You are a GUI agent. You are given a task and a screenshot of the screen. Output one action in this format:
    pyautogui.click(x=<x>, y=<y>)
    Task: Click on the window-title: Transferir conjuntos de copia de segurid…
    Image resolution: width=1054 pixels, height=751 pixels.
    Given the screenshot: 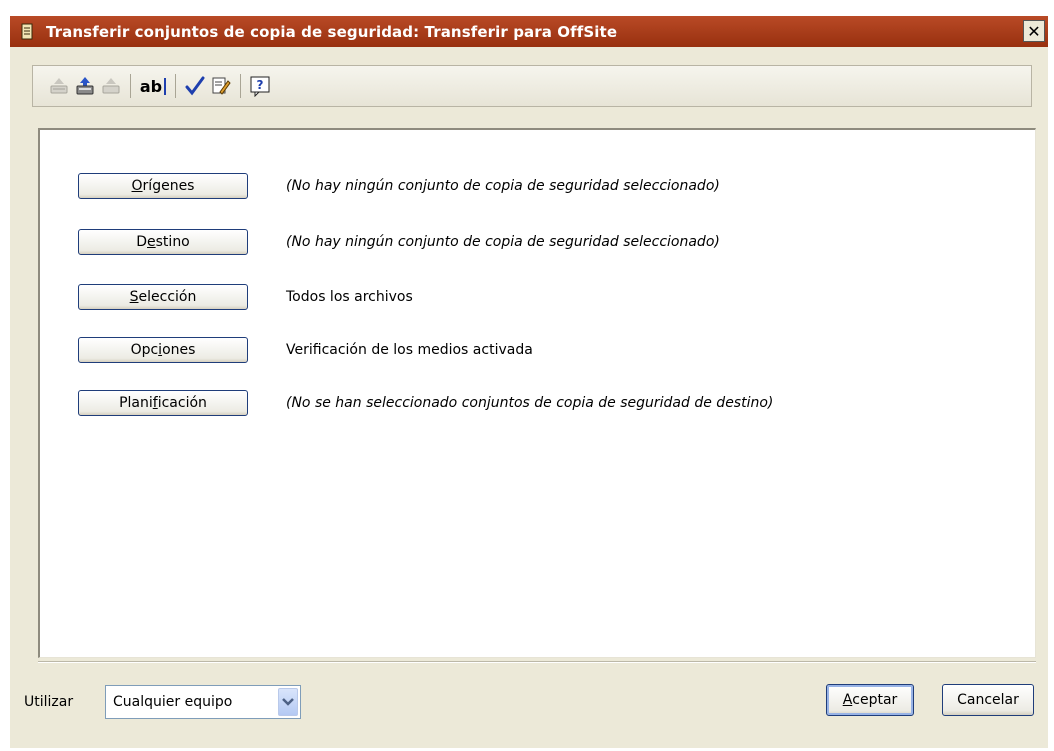 What is the action you would take?
    pyautogui.click(x=332, y=31)
    